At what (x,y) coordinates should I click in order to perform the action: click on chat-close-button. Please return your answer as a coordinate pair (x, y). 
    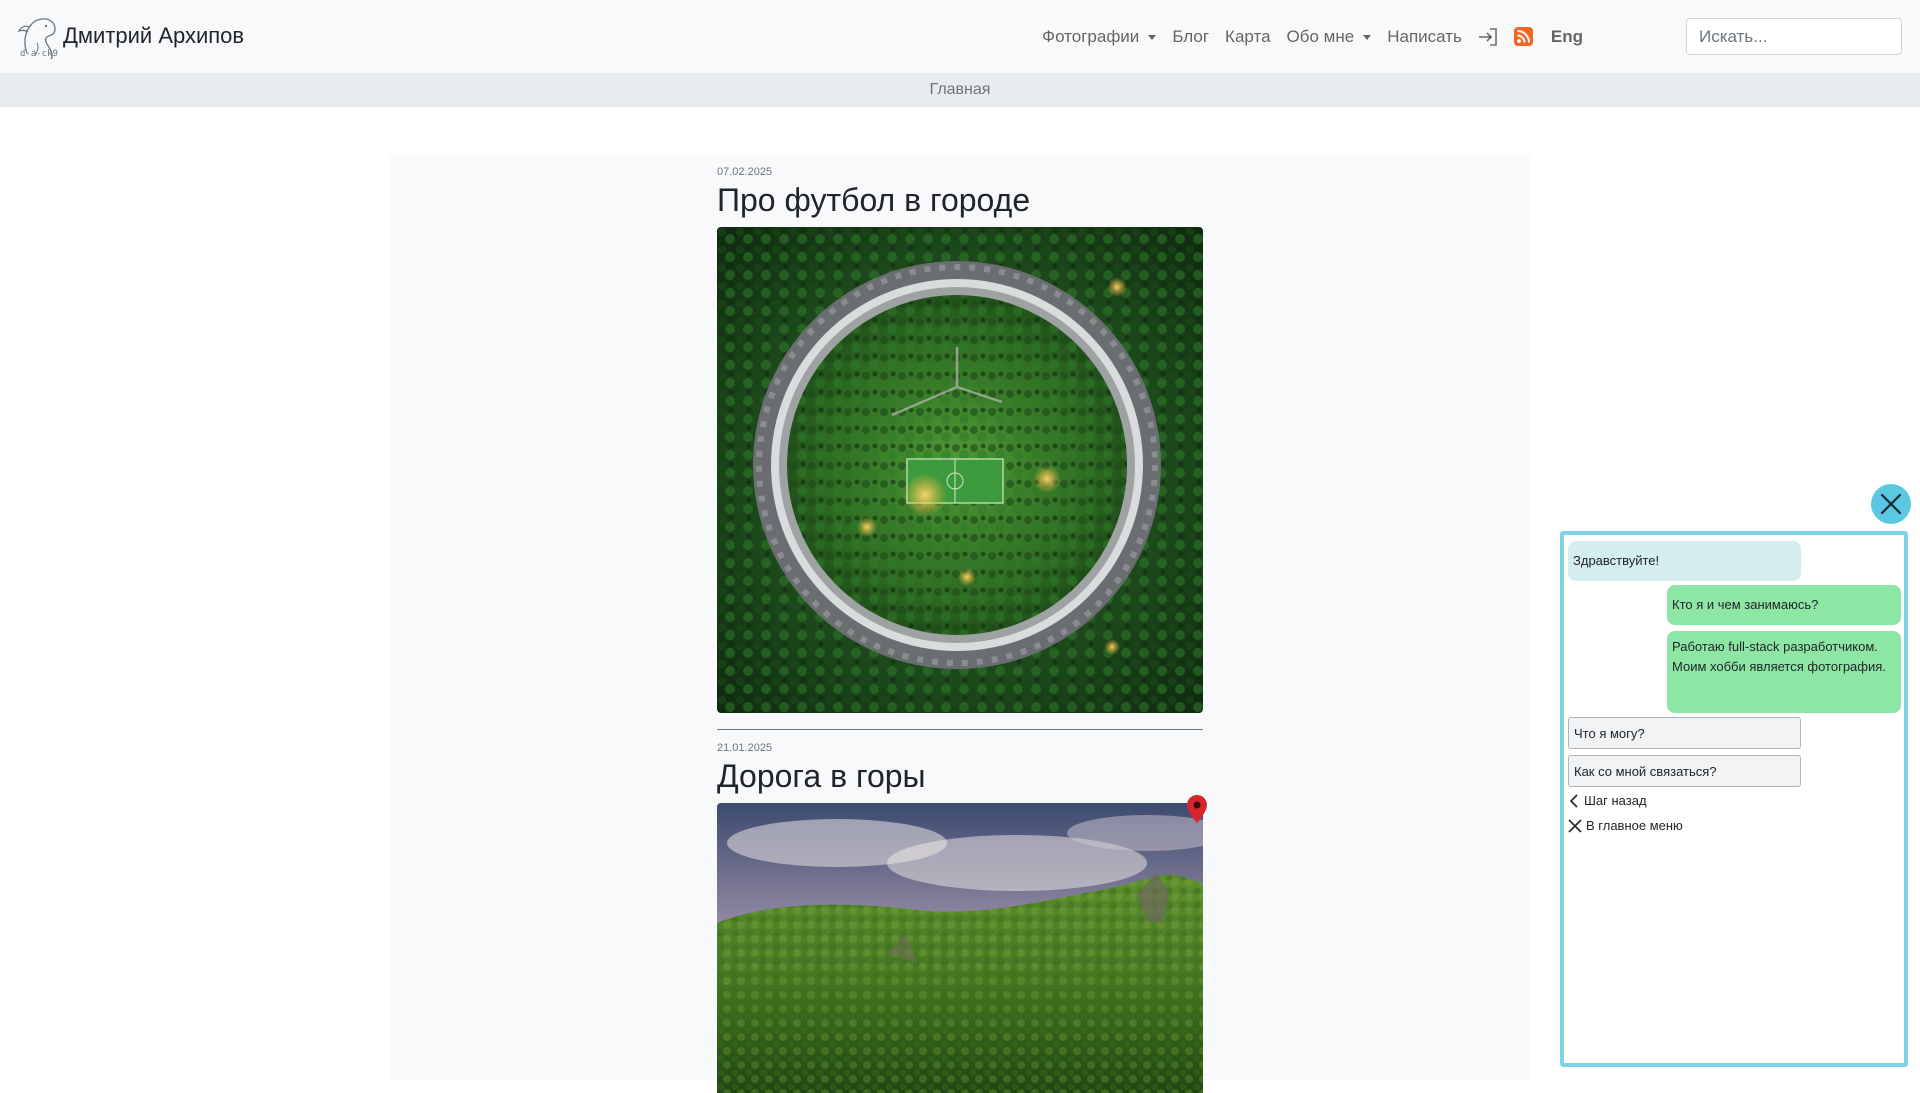
    Looking at the image, I should click on (1891, 504).